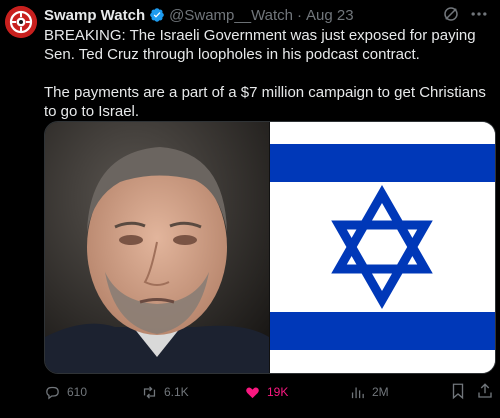  What do you see at coordinates (266, 392) in the screenshot?
I see `like-button: 19K` at bounding box center [266, 392].